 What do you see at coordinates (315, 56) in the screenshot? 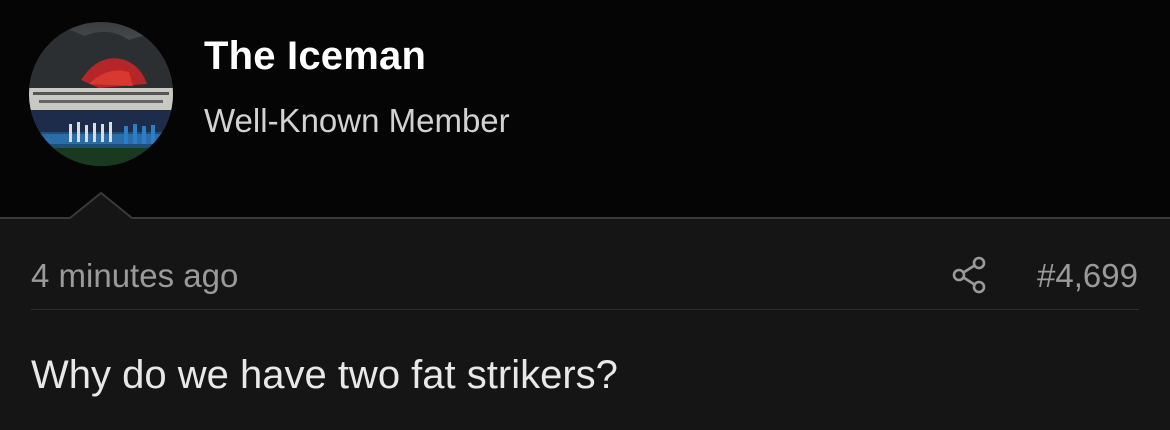
I see `username: The Iceman` at bounding box center [315, 56].